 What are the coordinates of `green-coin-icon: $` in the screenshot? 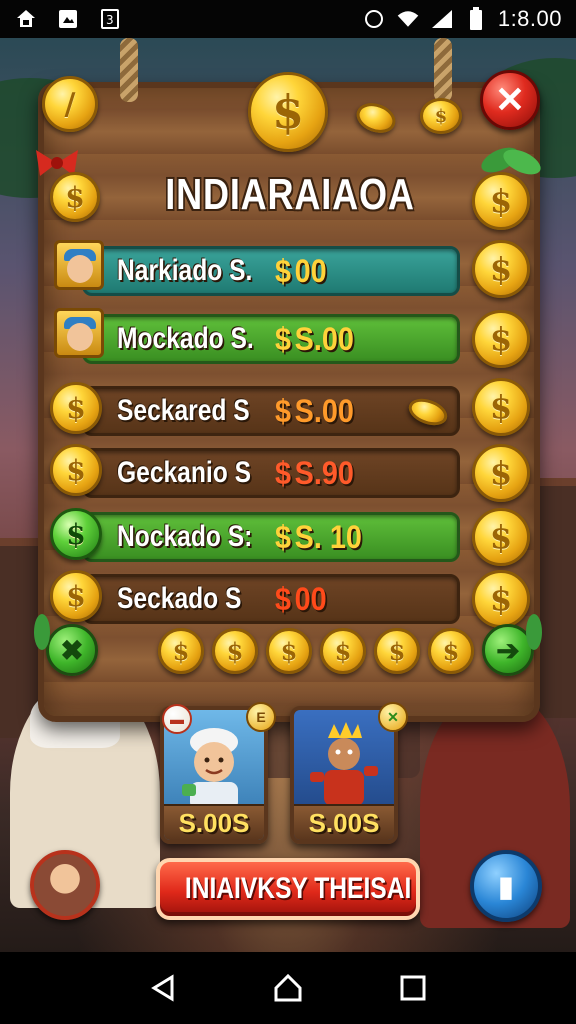 It's located at (76, 534).